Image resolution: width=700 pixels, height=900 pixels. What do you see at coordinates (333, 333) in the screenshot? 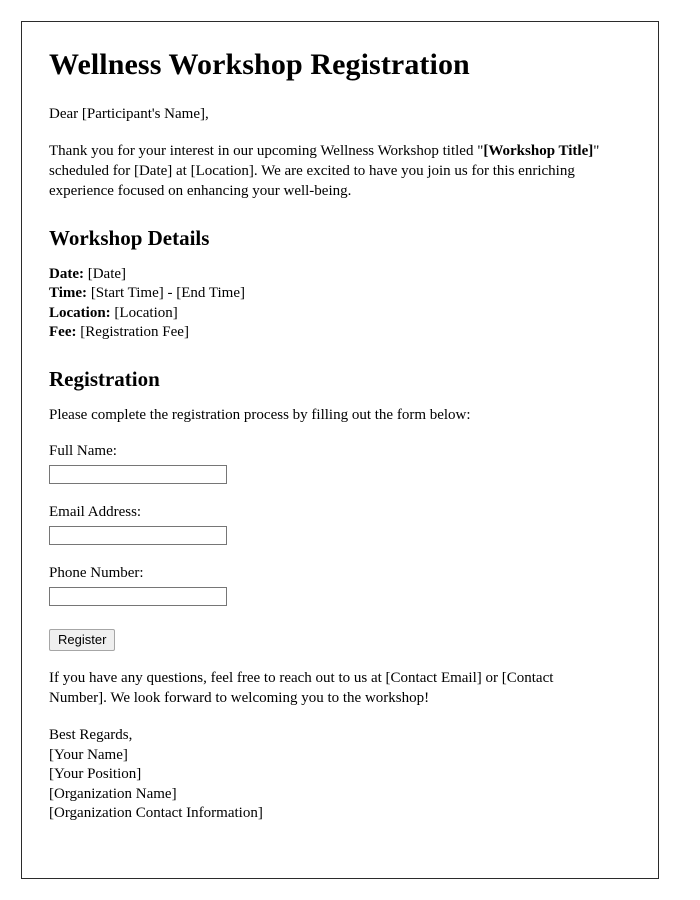
I see `detail-row-fee: Fee: [Registration Fee]` at bounding box center [333, 333].